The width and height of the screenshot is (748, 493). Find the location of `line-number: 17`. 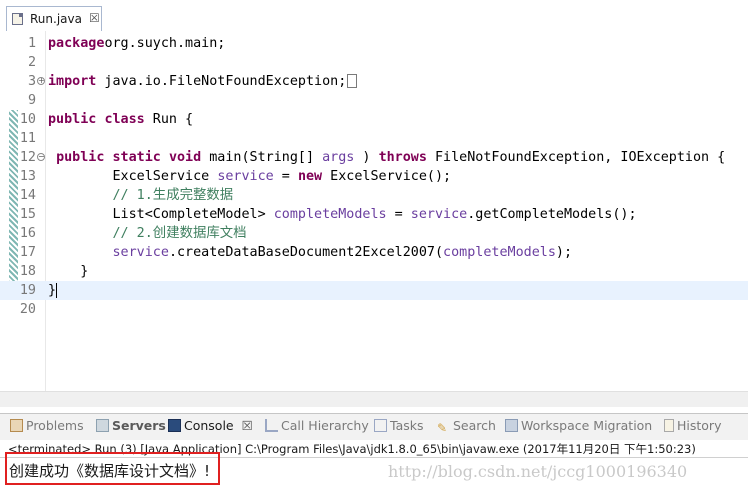

line-number: 17 is located at coordinates (27, 252).